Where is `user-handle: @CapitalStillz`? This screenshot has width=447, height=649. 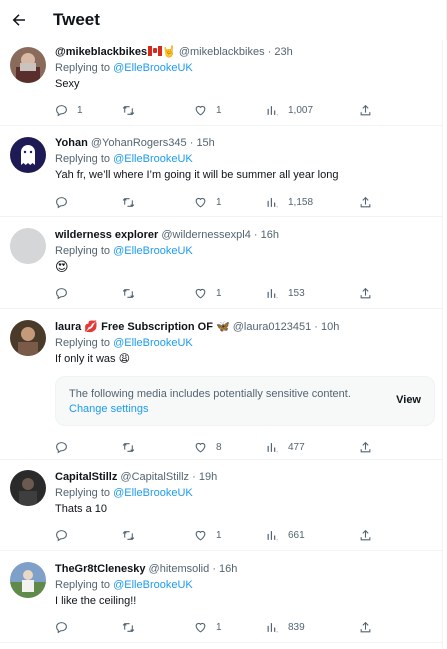
user-handle: @CapitalStillz is located at coordinates (154, 477).